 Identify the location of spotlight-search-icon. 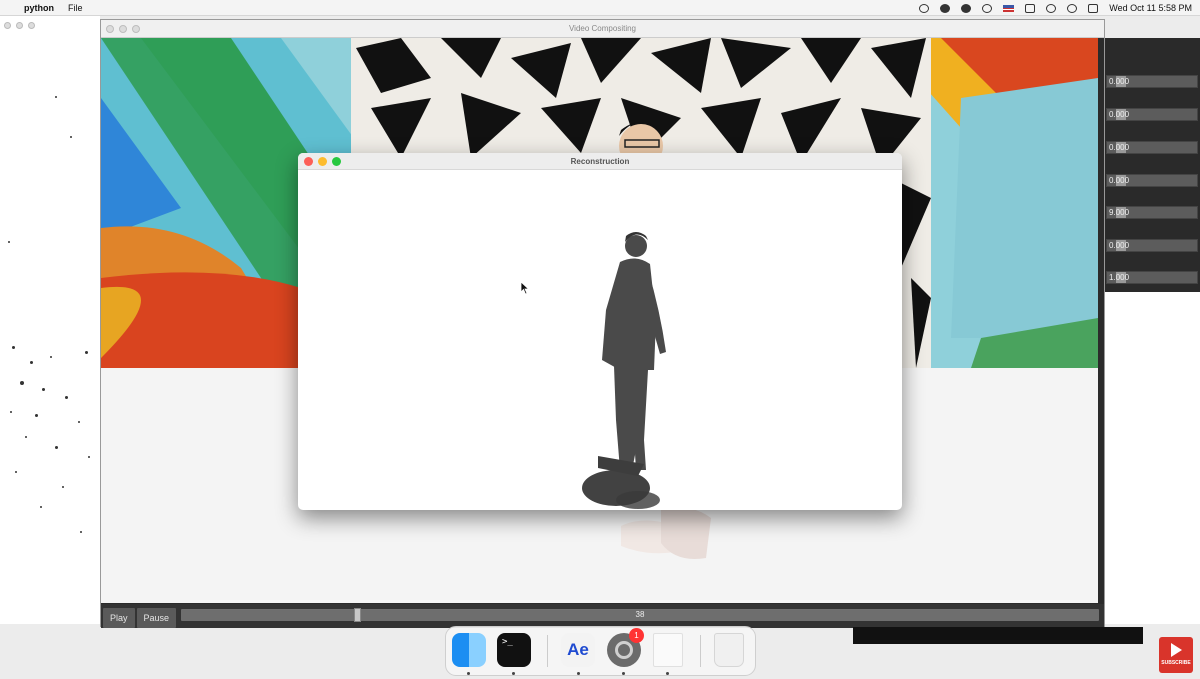
(1072, 8).